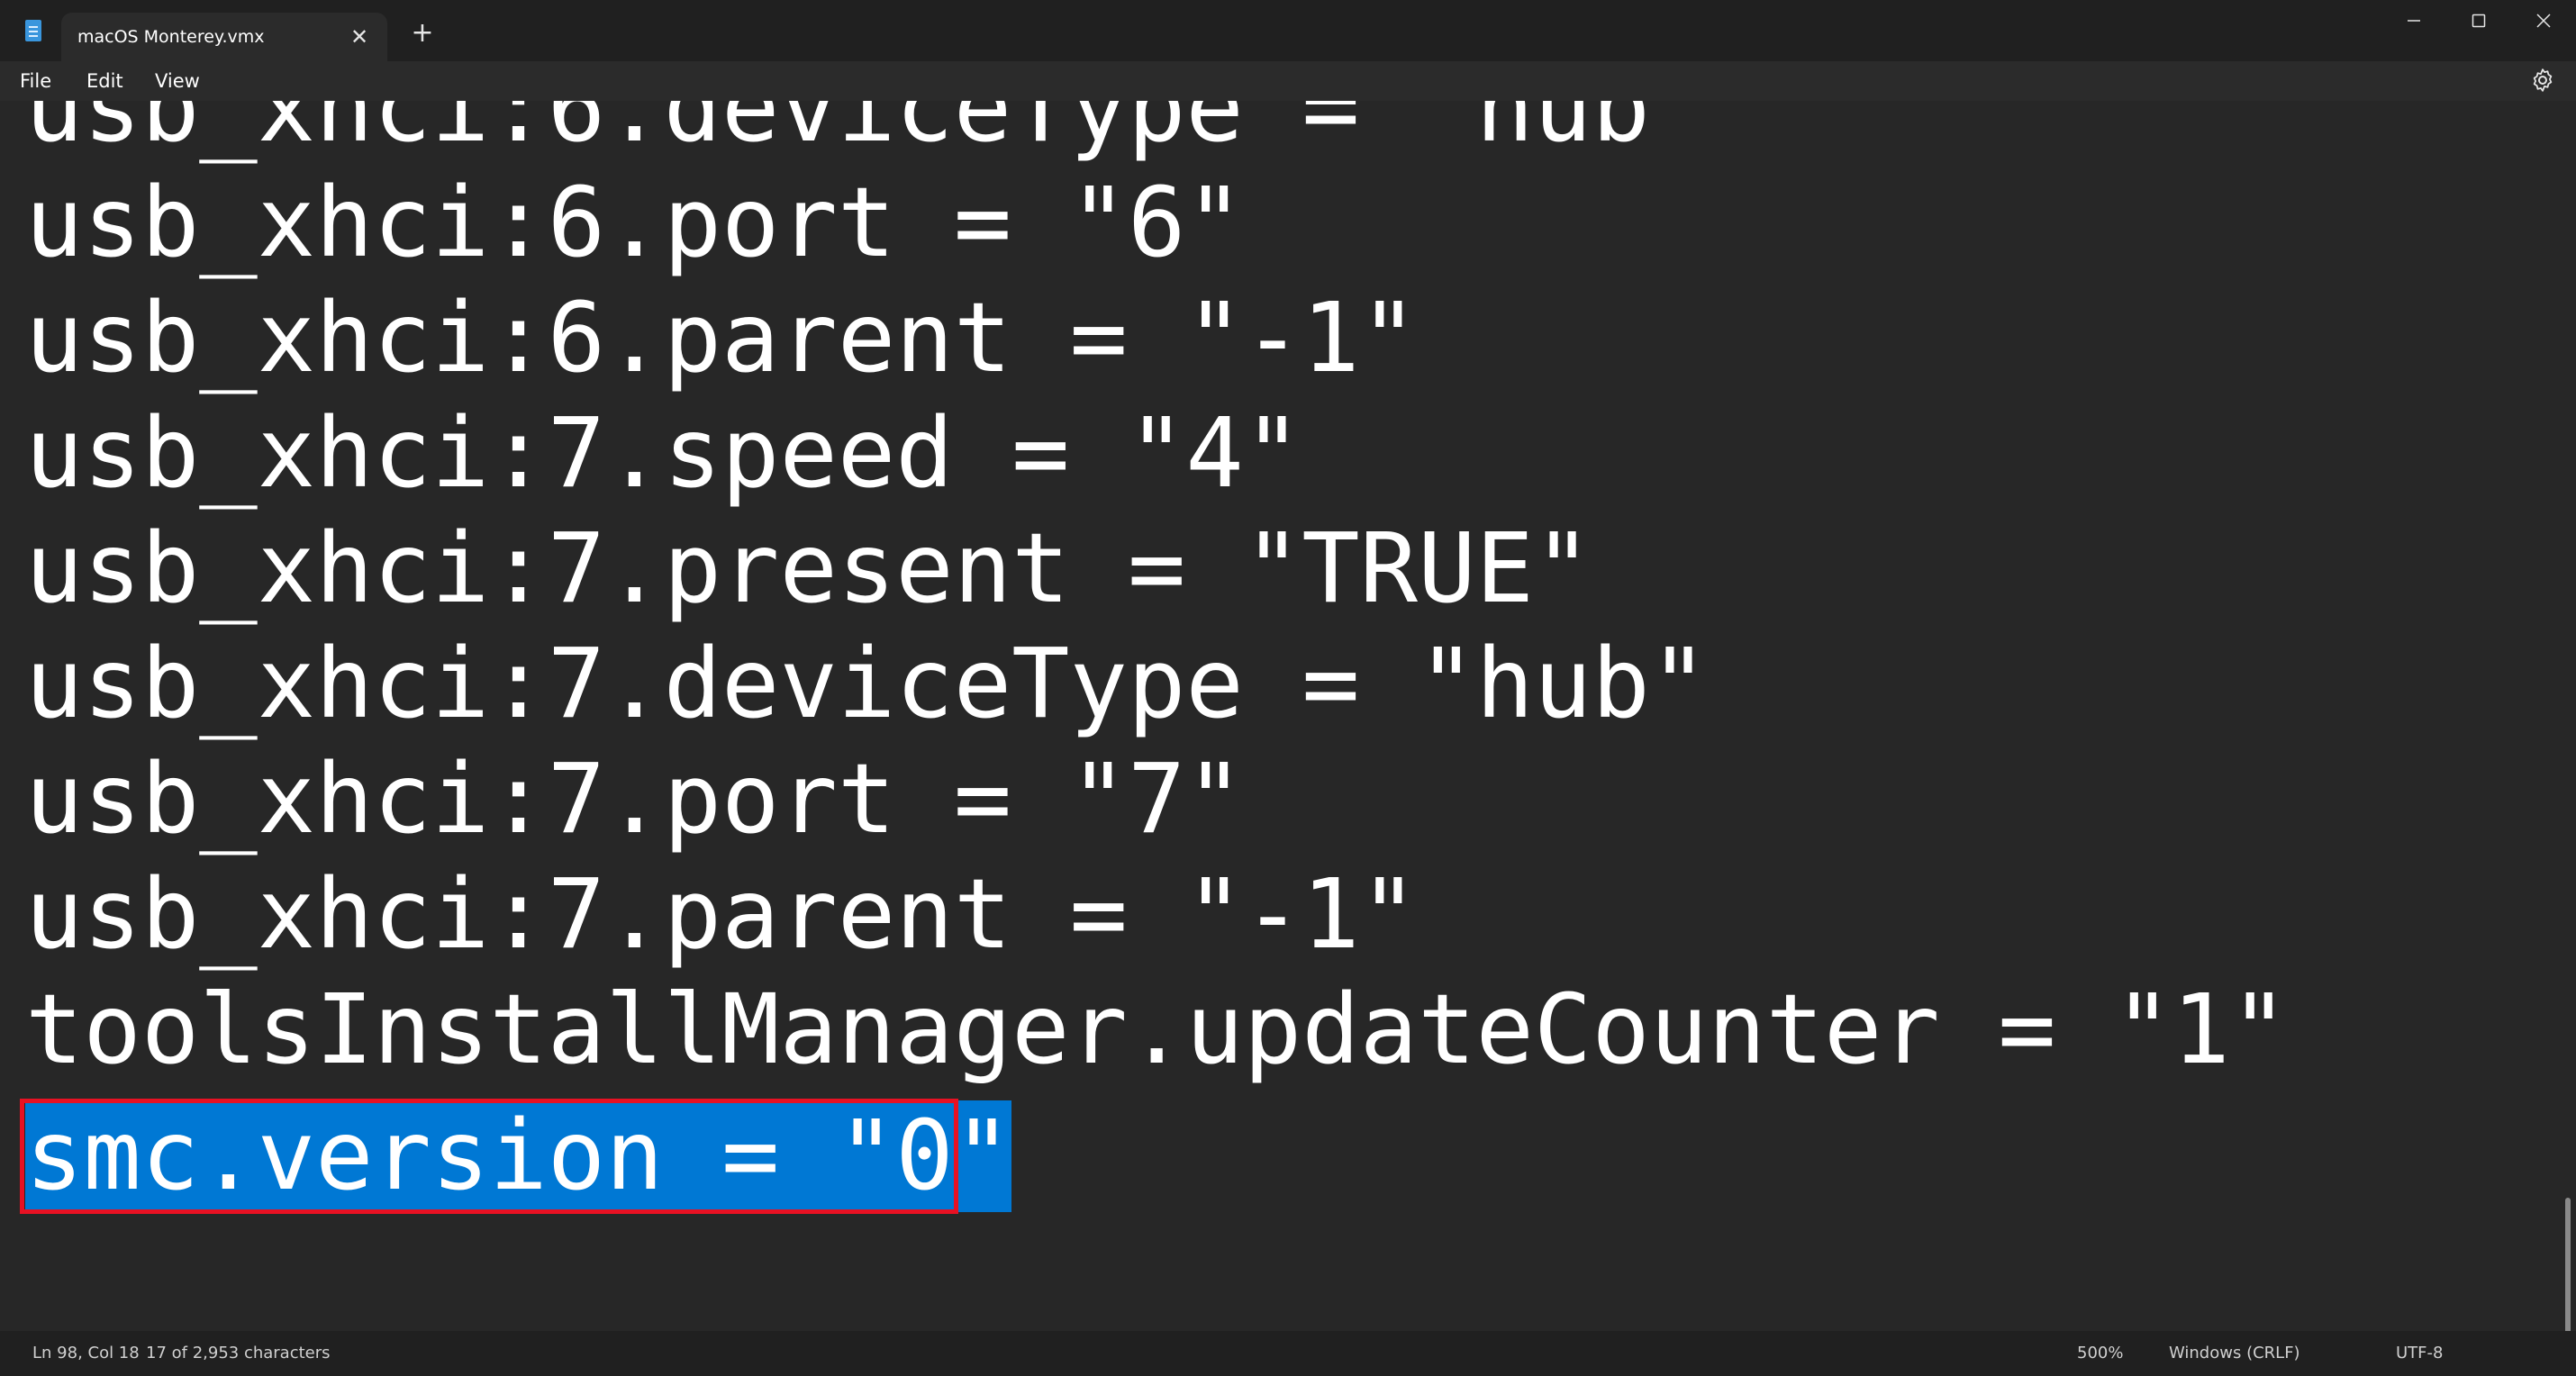 This screenshot has height=1376, width=2576. I want to click on maximize-button, so click(2478, 20).